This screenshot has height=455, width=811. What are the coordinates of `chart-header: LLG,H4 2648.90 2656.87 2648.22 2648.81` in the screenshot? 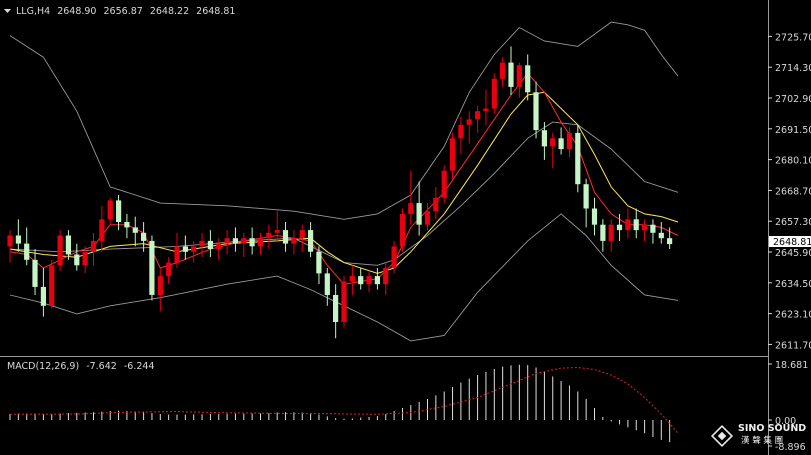 It's located at (119, 11).